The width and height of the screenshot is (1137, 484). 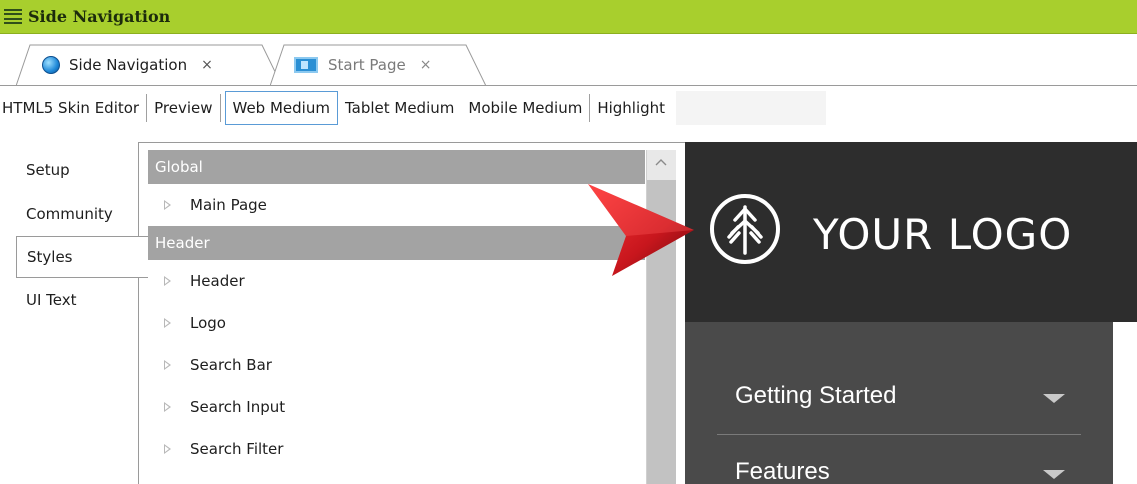 I want to click on toolbar-mobile-medium: Mobile Medium, so click(x=525, y=108).